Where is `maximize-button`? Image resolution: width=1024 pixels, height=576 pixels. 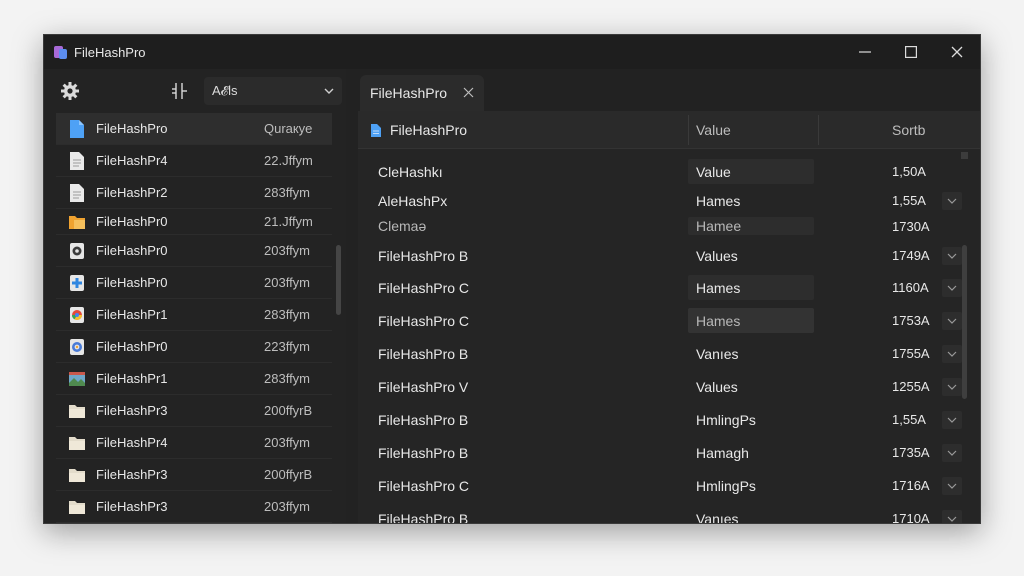 maximize-button is located at coordinates (911, 52).